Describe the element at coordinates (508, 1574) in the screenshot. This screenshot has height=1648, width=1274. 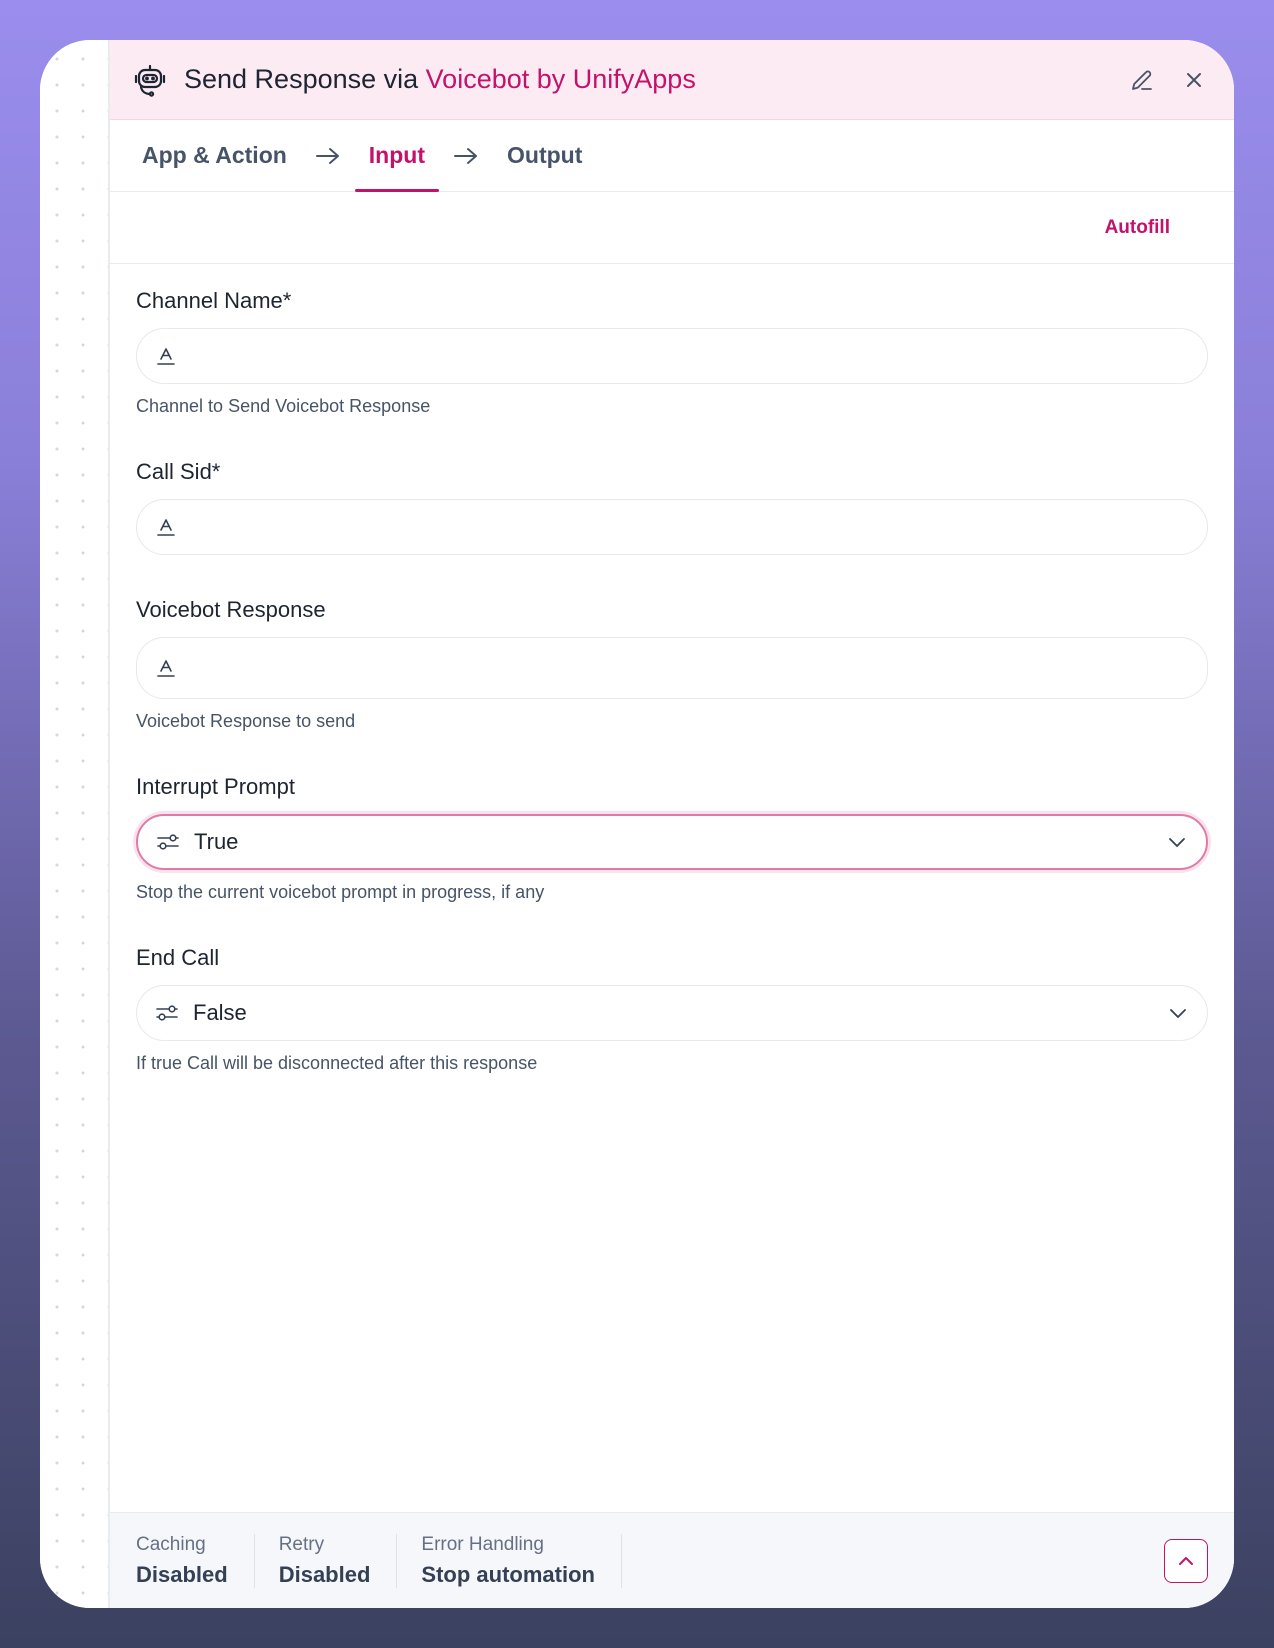
I see `error-handling-value: Stop automation` at that location.